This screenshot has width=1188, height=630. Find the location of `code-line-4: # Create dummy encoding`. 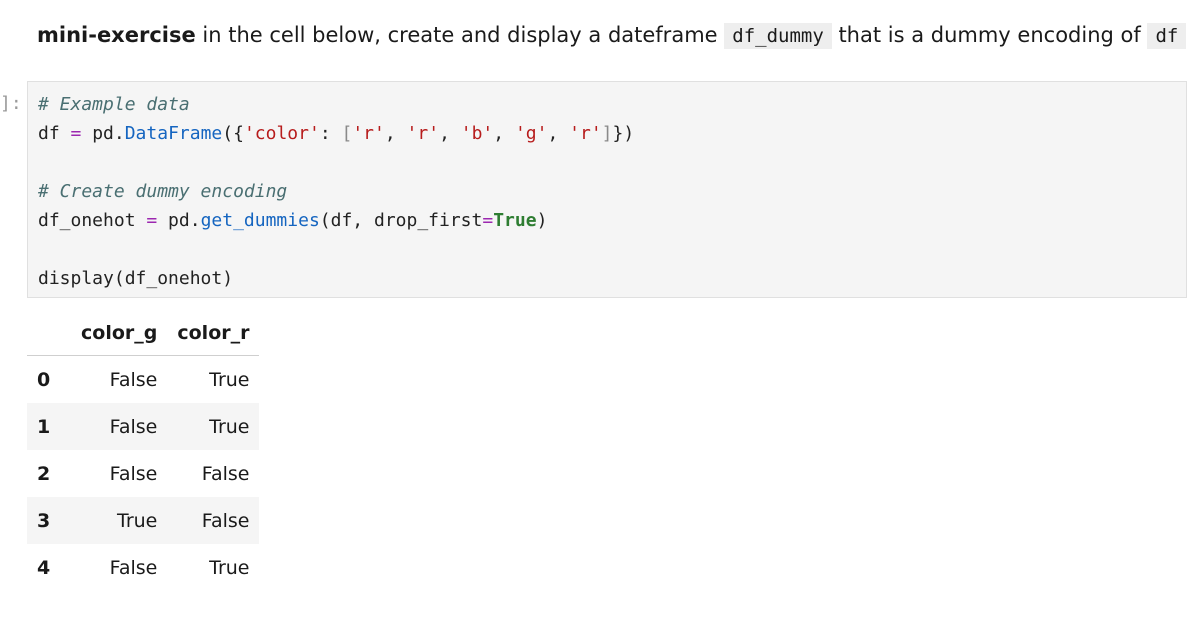

code-line-4: # Create dummy encoding is located at coordinates (162, 191).